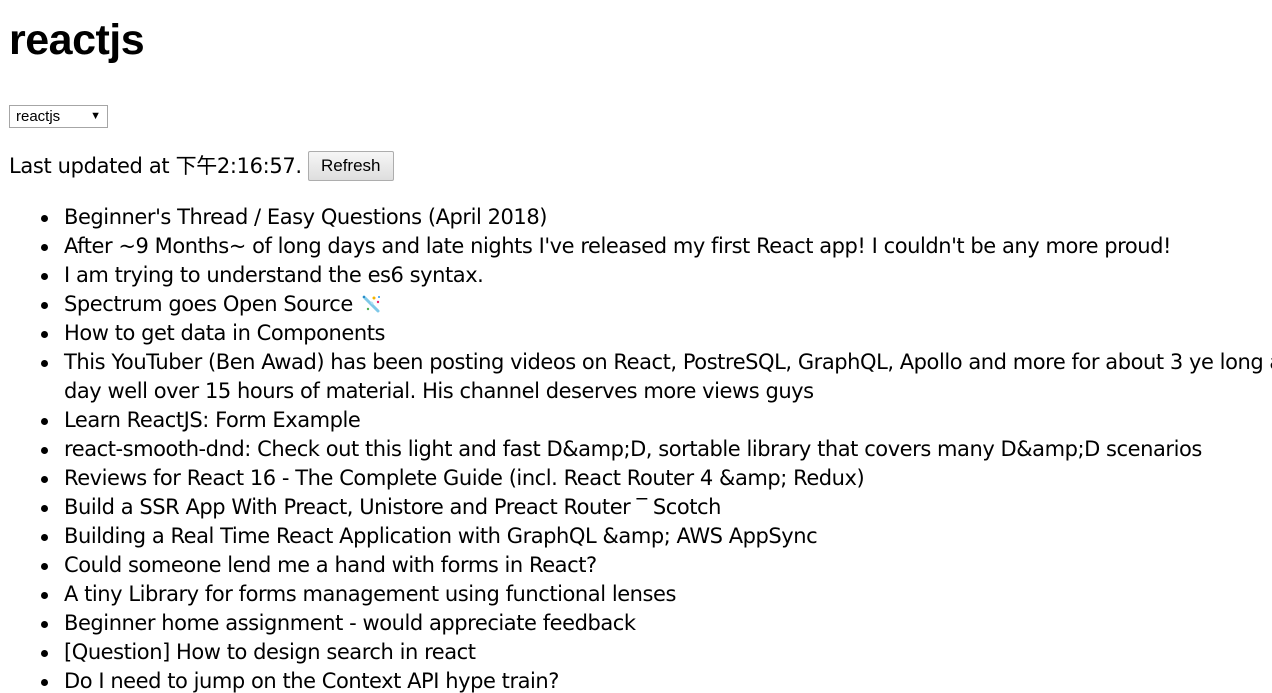 Image resolution: width=1272 pixels, height=693 pixels. What do you see at coordinates (212, 420) in the screenshot?
I see `post-title: Learn ReactJS: Form Example` at bounding box center [212, 420].